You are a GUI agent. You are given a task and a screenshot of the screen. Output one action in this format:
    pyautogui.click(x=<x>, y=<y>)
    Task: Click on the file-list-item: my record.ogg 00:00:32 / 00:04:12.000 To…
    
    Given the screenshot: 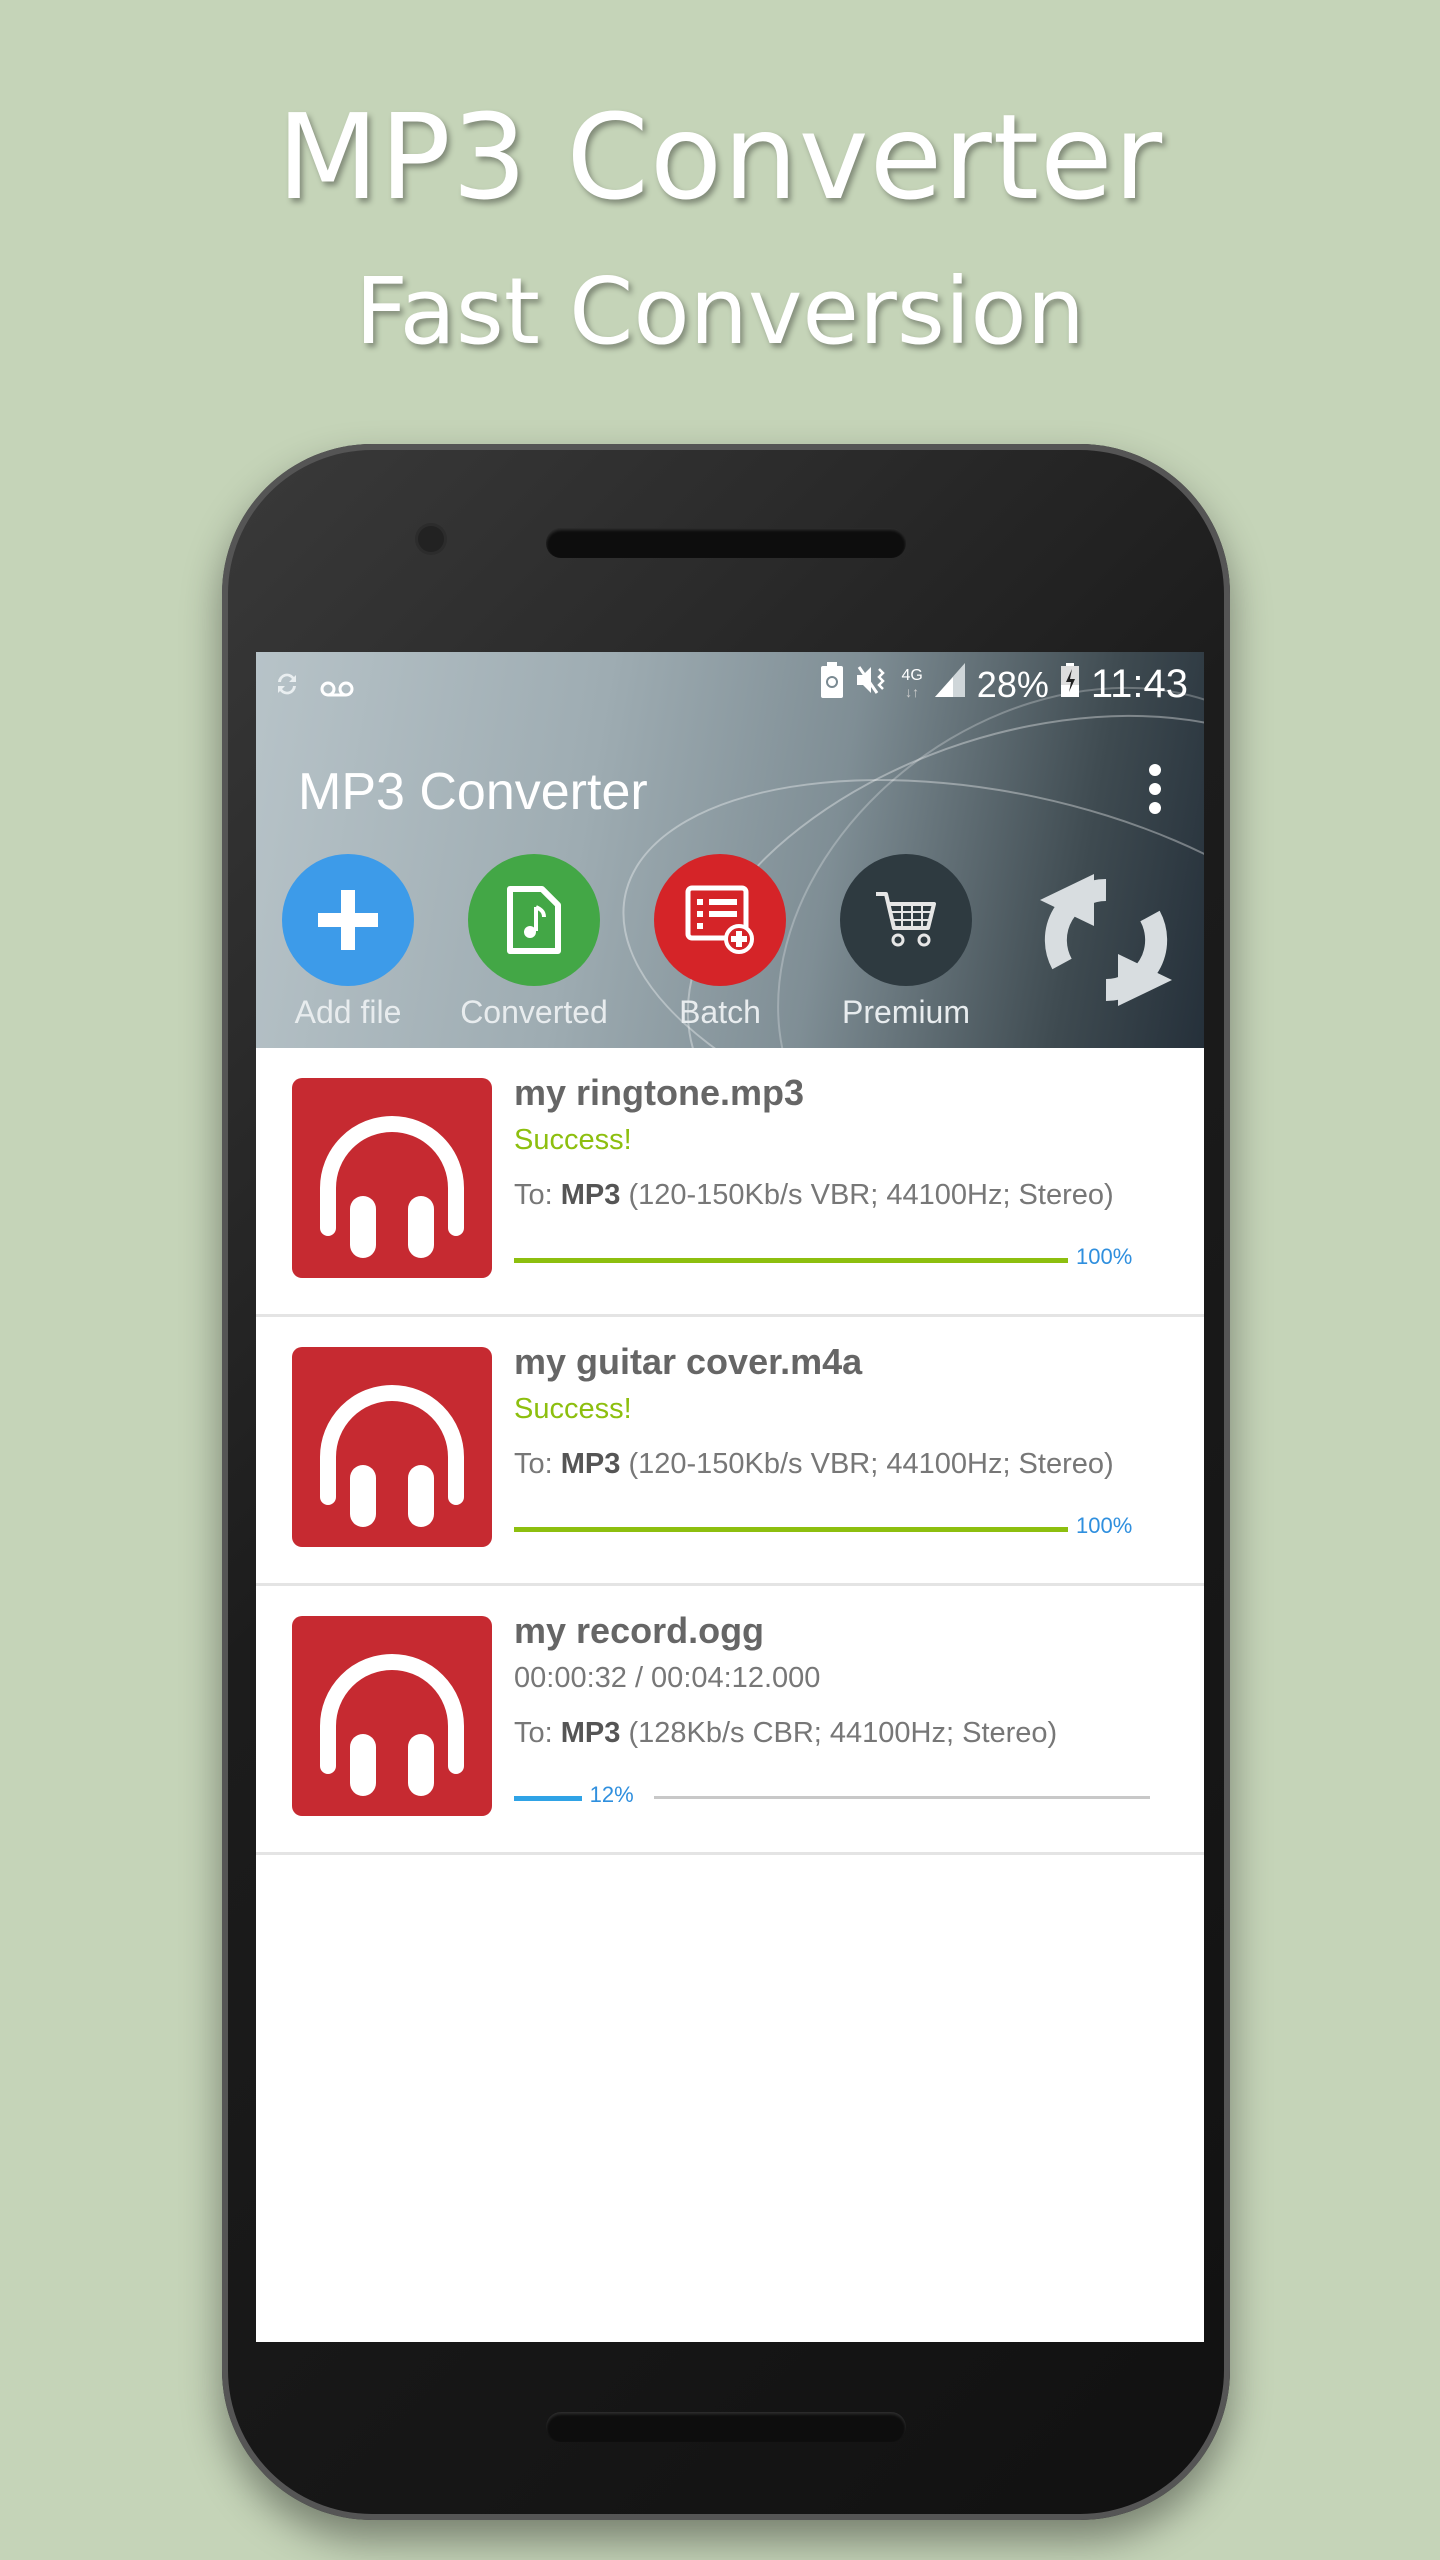 What is the action you would take?
    pyautogui.click(x=730, y=1720)
    